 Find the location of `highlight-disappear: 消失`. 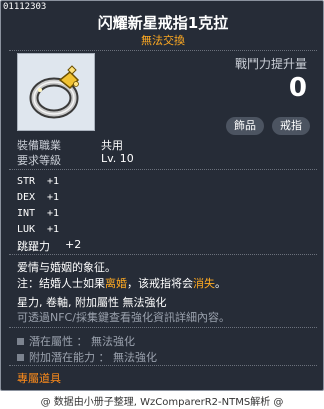

highlight-disappear: 消失 is located at coordinates (204, 283).